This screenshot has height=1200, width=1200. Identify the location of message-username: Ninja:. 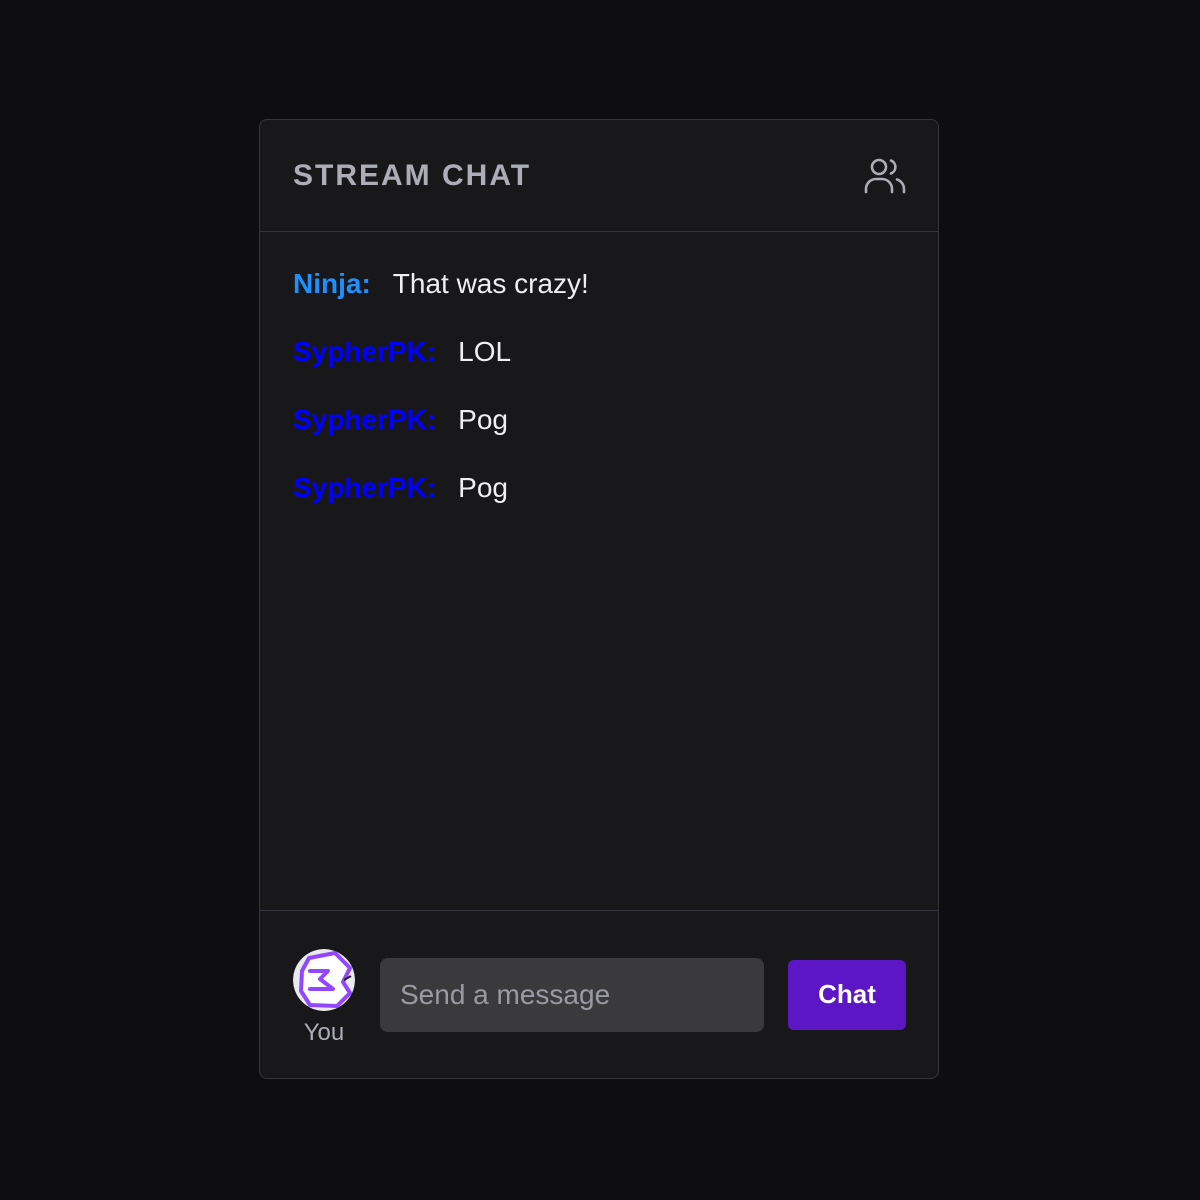
(332, 283).